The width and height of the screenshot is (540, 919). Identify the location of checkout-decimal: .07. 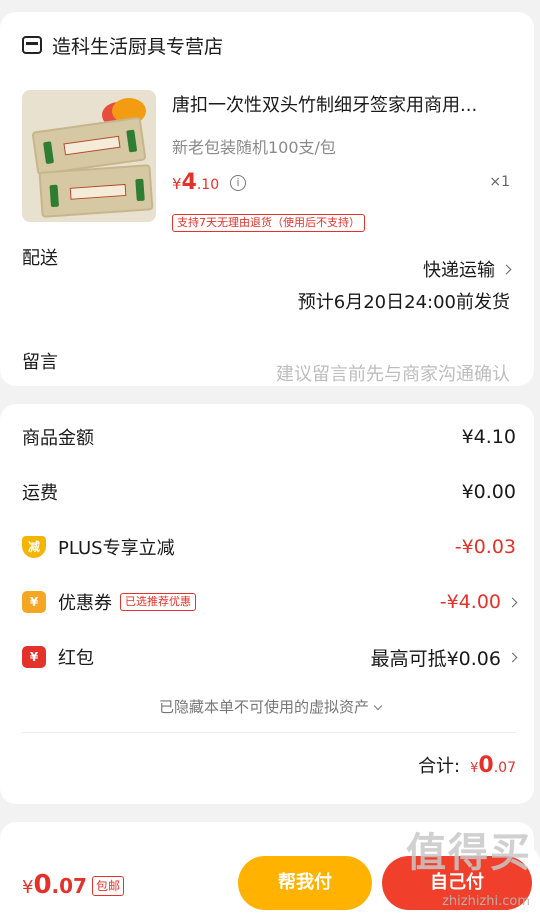
(69, 886).